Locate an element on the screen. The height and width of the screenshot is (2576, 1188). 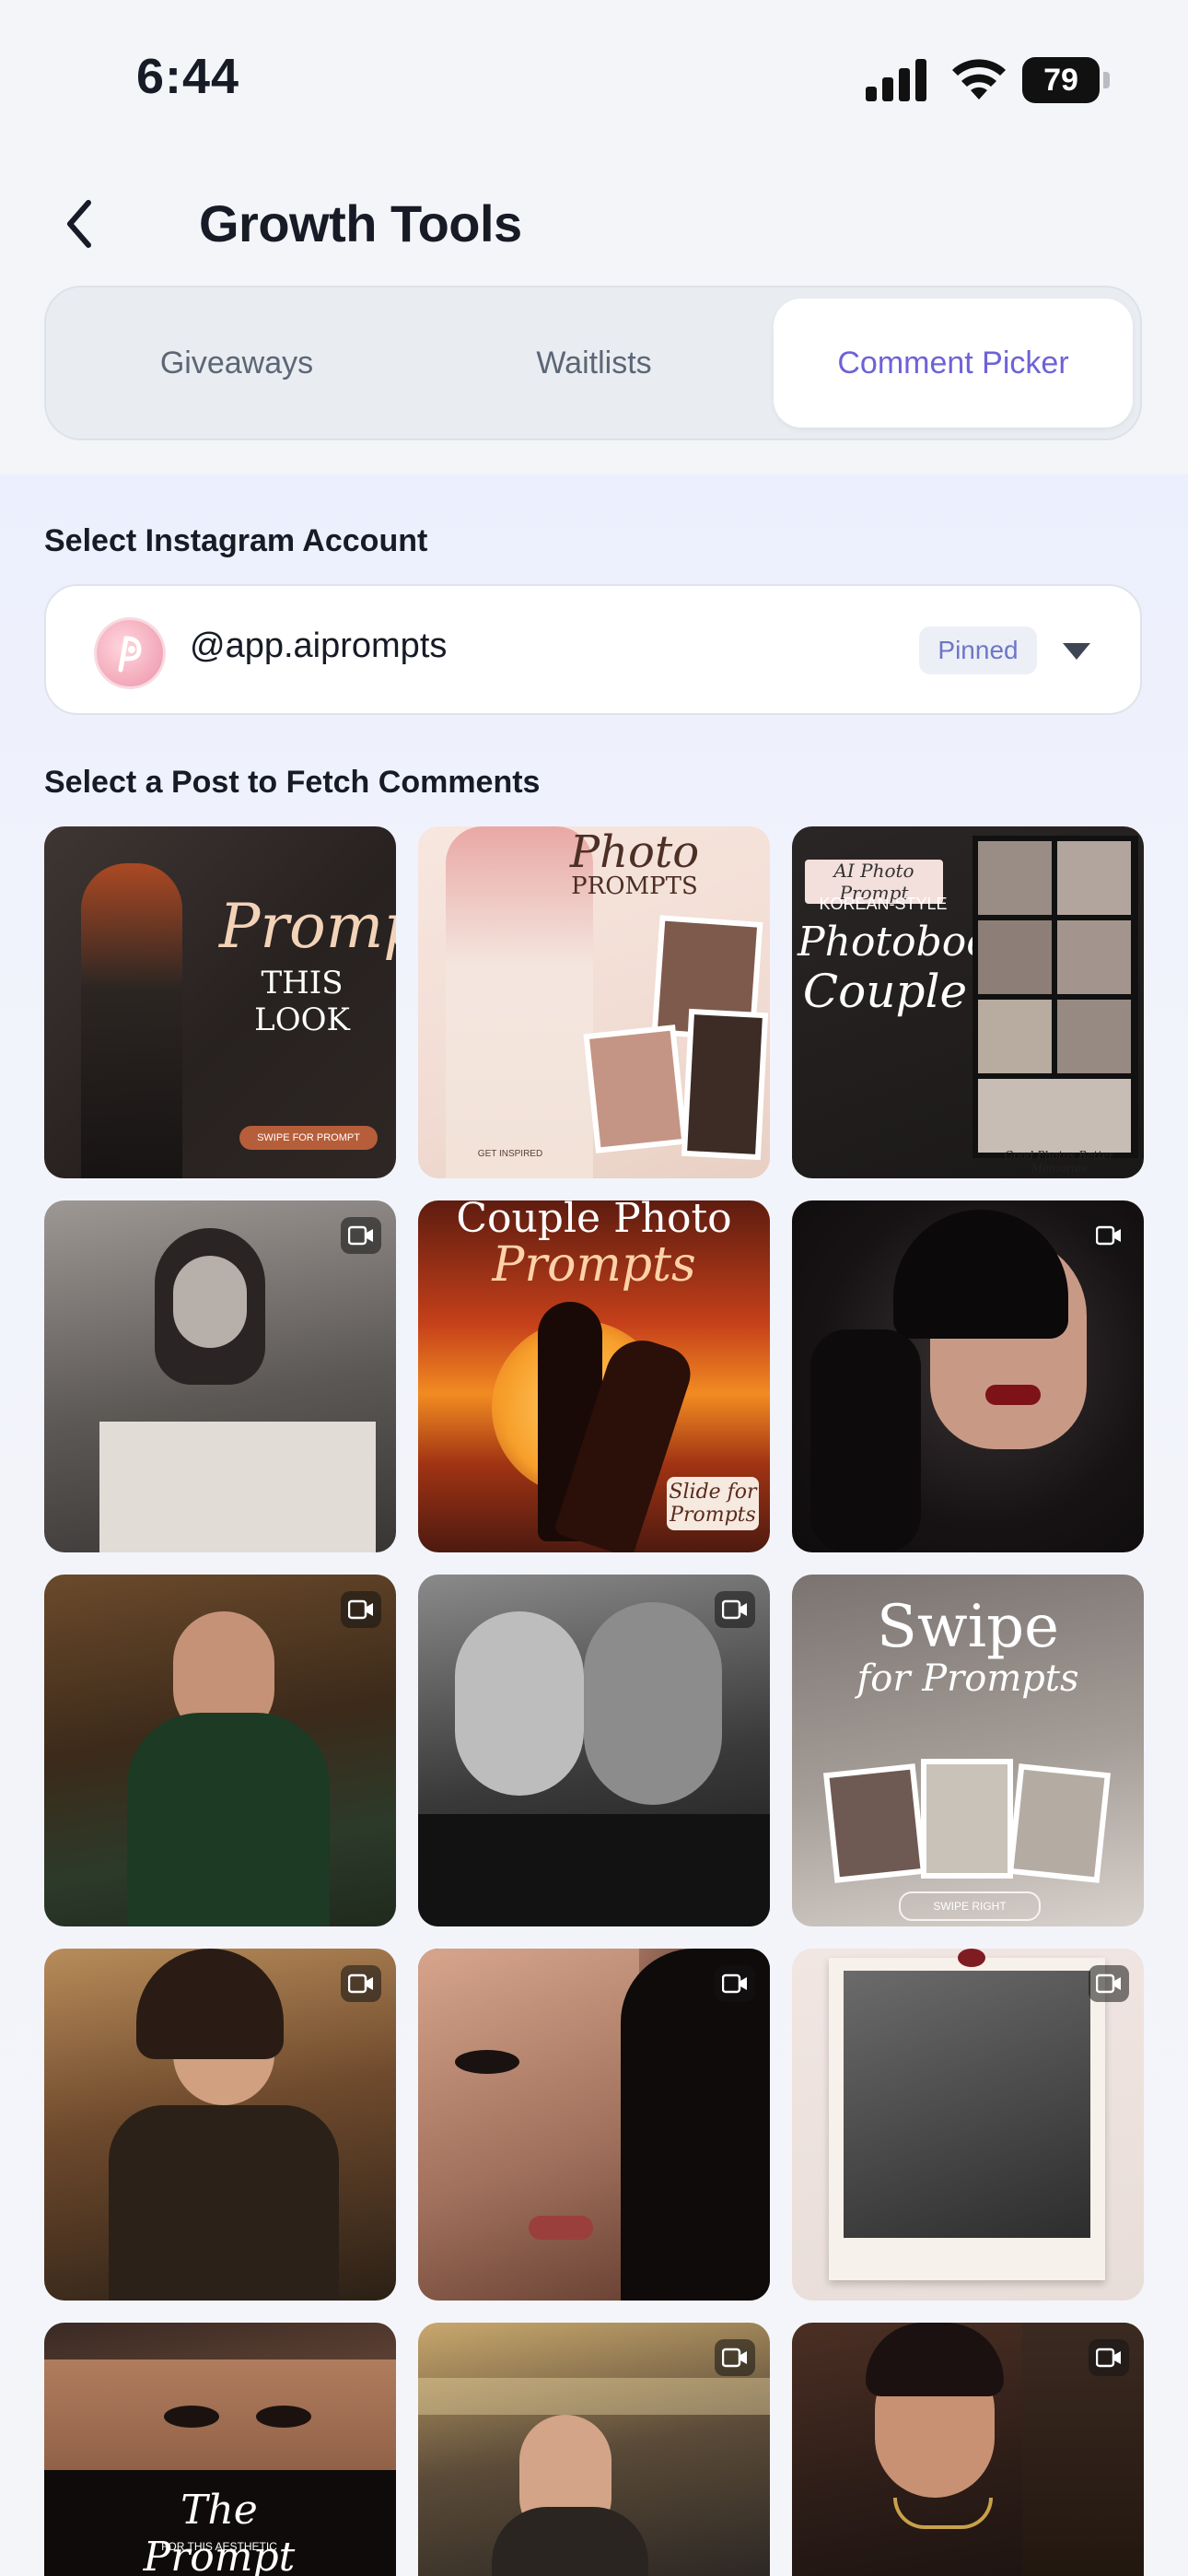
post-overlay-footer: GET INSPIRED is located at coordinates (510, 1154).